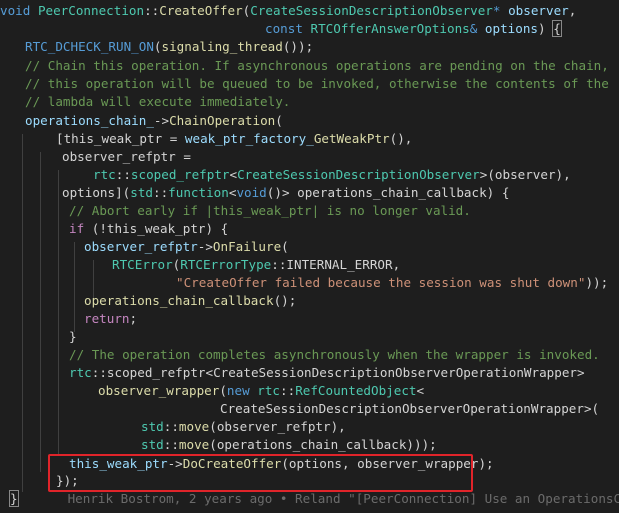  What do you see at coordinates (198, 192) in the screenshot?
I see `token: function` at bounding box center [198, 192].